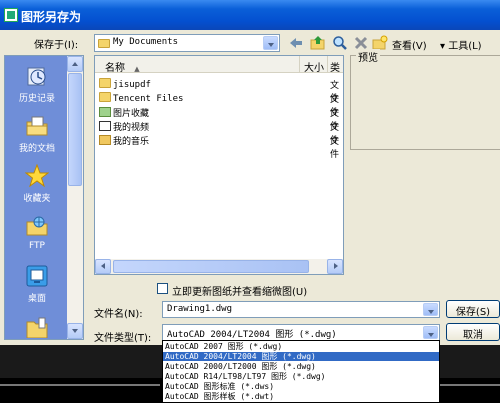 The height and width of the screenshot is (403, 500). What do you see at coordinates (36, 299) in the screenshot?
I see `place-label: 桌面` at bounding box center [36, 299].